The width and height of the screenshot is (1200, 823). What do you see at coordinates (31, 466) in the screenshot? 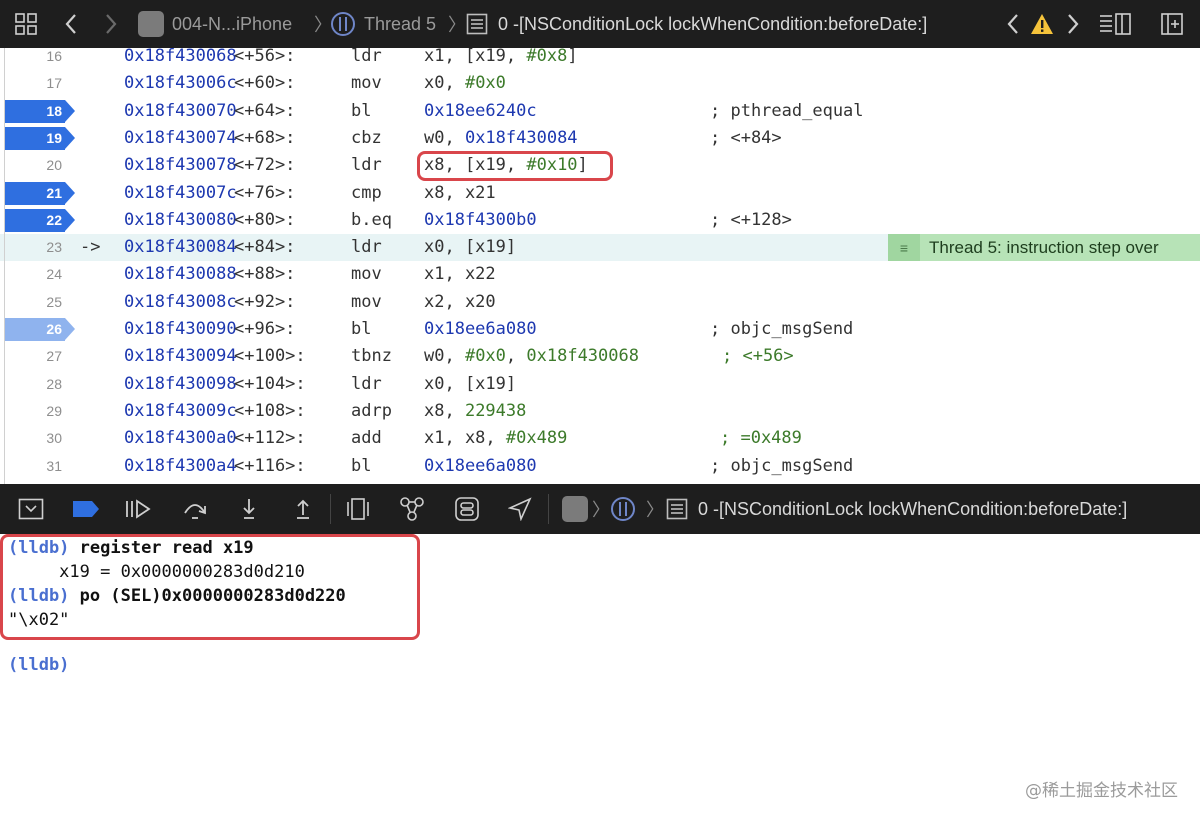
I see `line-number: 31` at bounding box center [31, 466].